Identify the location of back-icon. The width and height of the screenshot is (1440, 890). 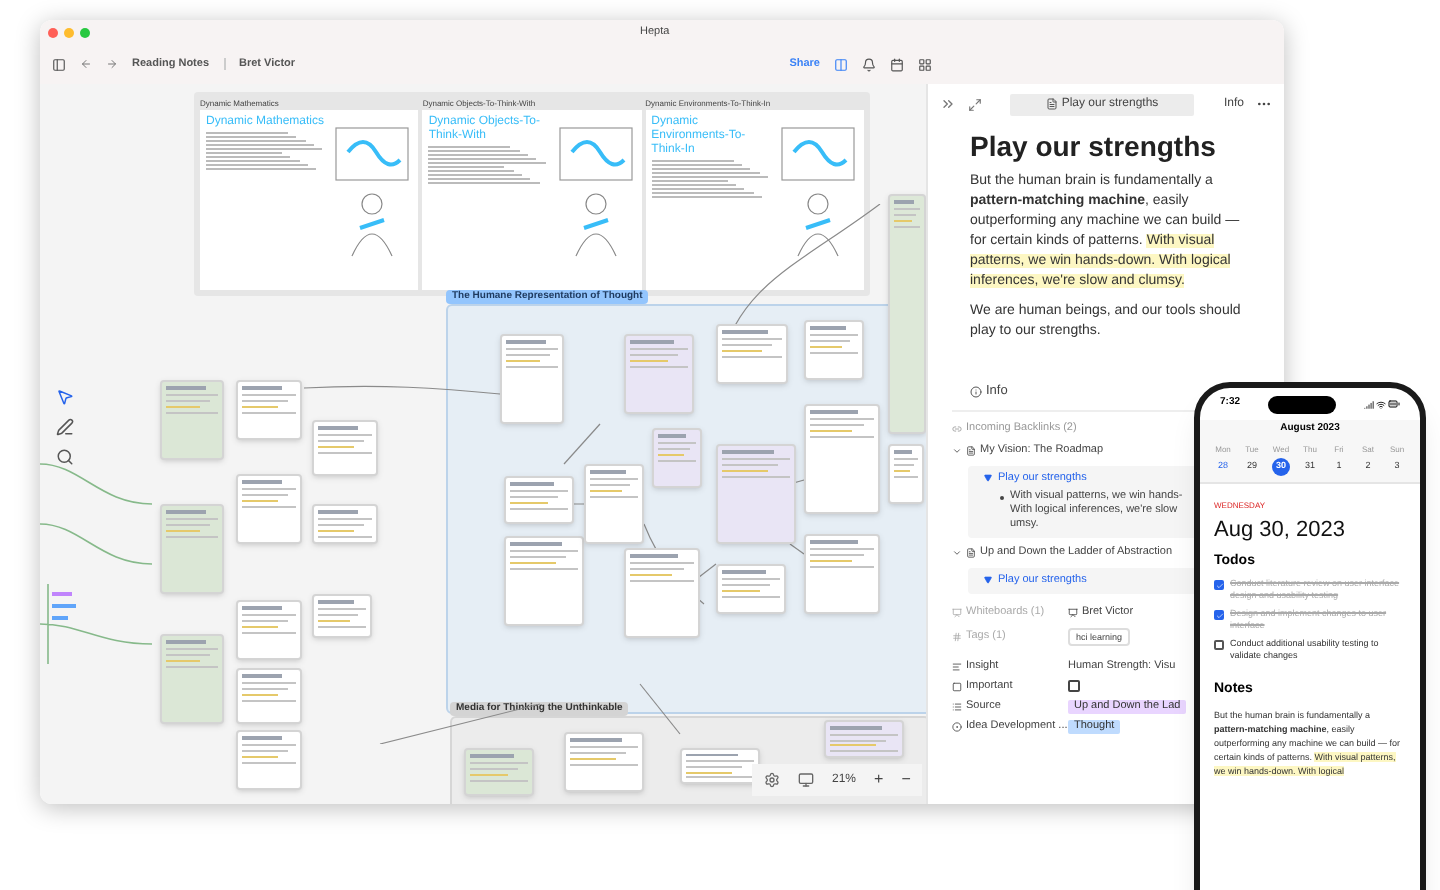
(86, 64).